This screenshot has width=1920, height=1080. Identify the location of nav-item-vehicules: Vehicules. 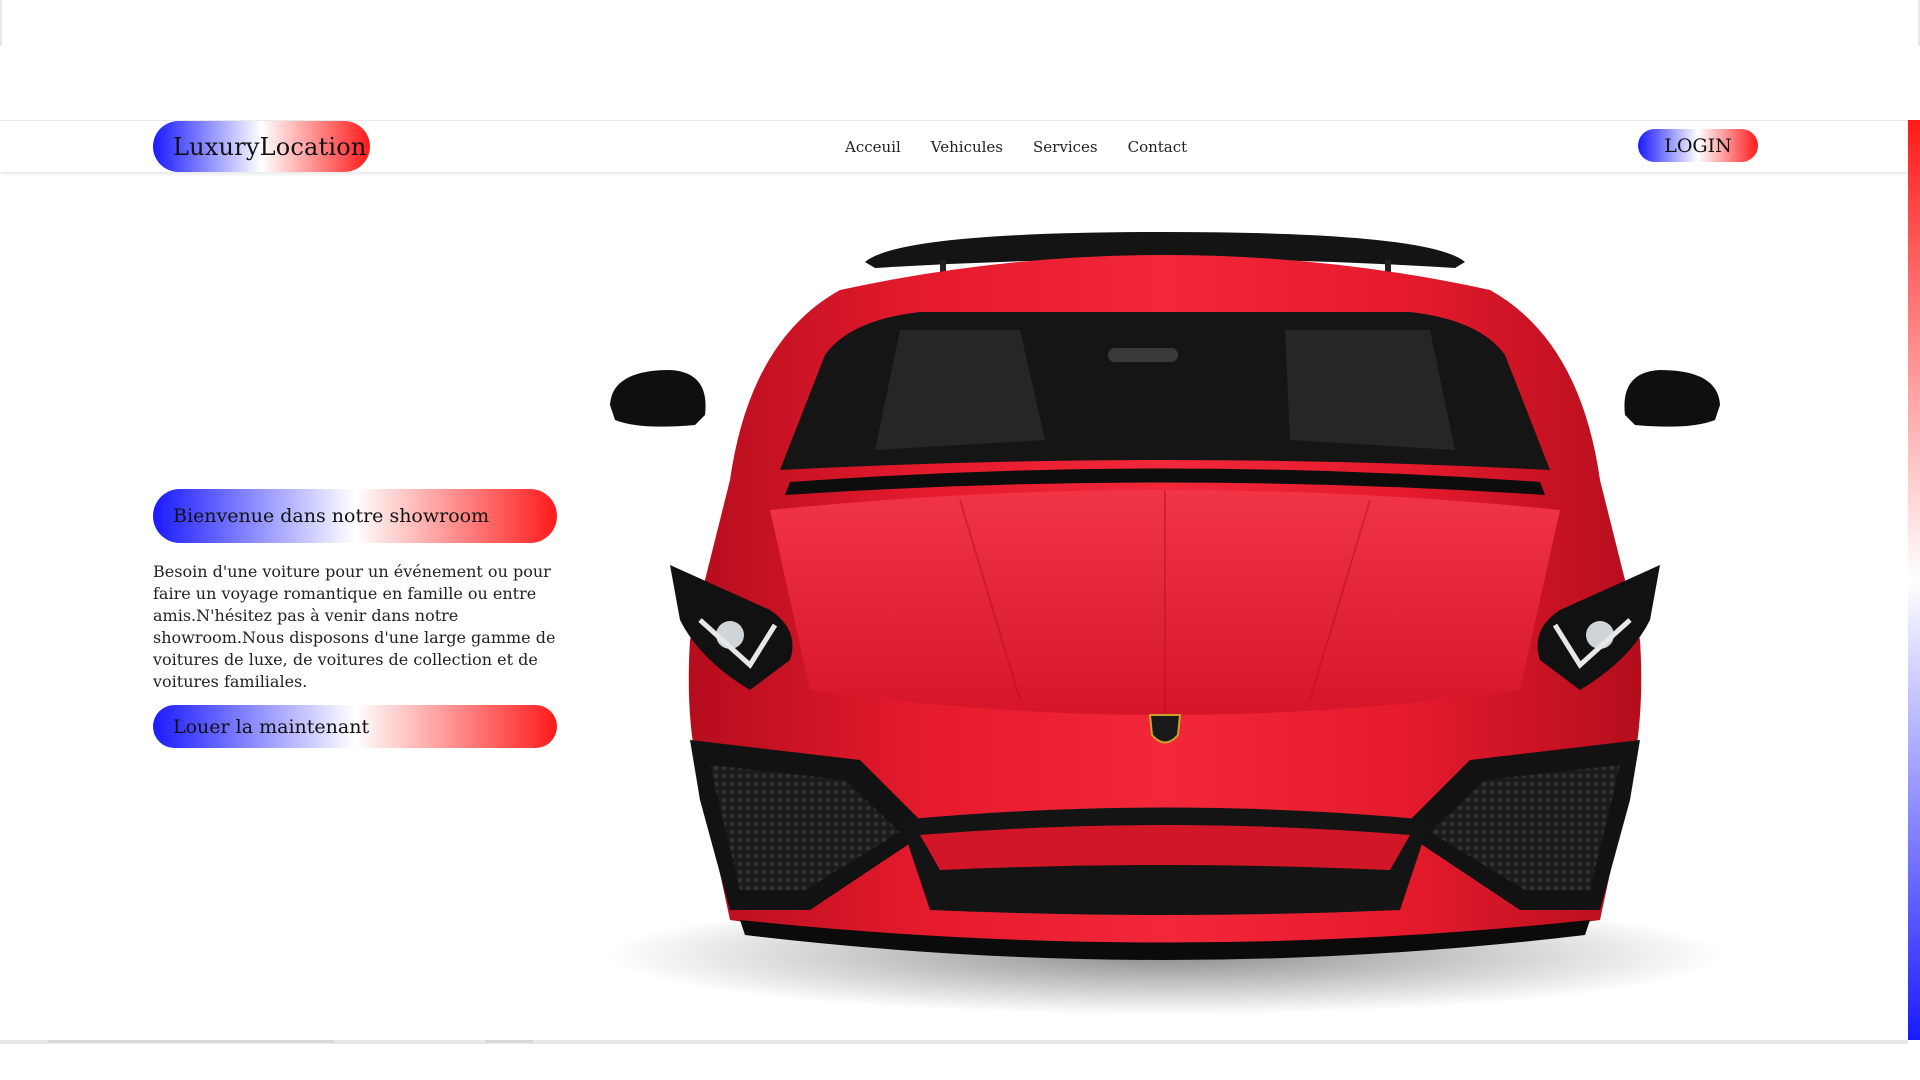
(967, 147).